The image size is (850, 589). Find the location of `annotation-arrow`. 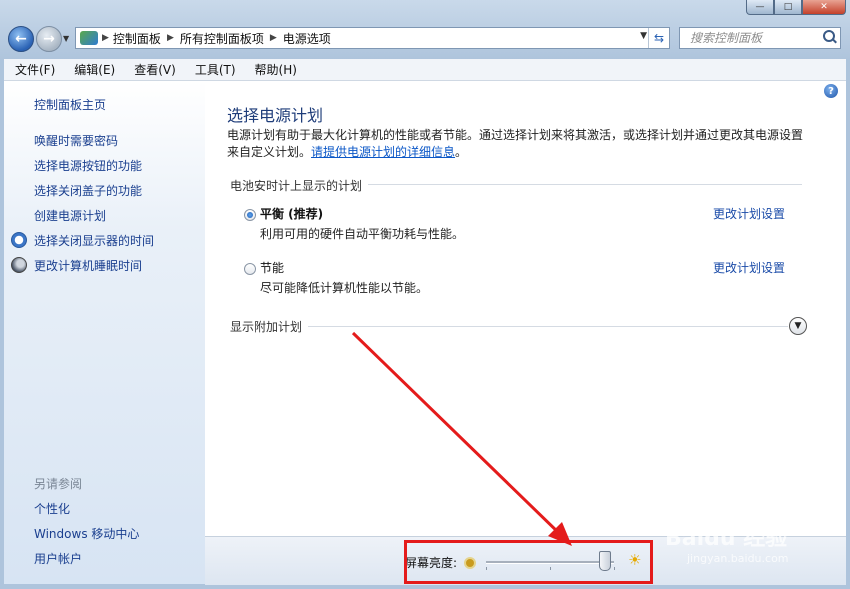

annotation-arrow is located at coordinates (461, 438).